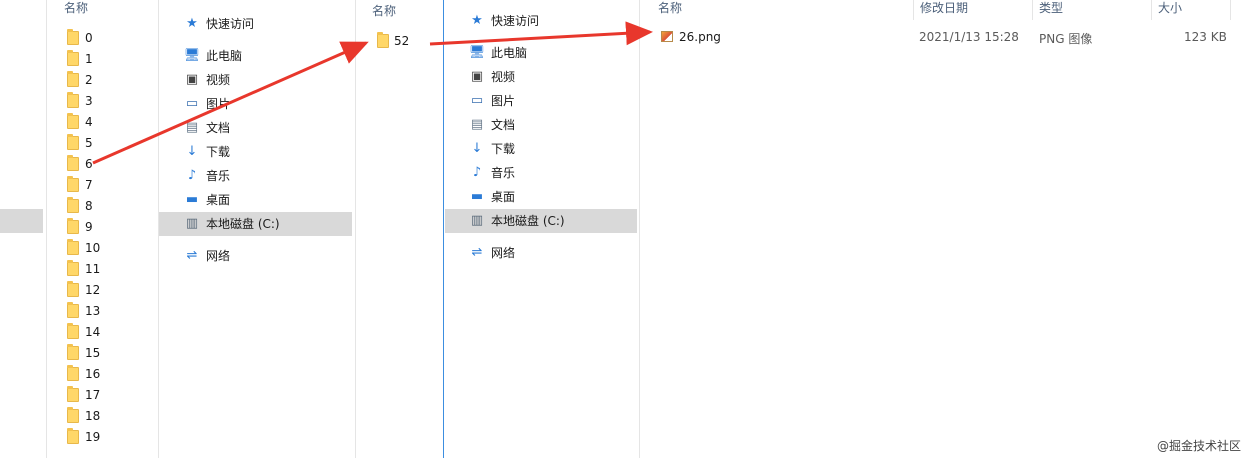 This screenshot has height=458, width=1255. What do you see at coordinates (372, 93) in the screenshot?
I see `annotation-overlay` at bounding box center [372, 93].